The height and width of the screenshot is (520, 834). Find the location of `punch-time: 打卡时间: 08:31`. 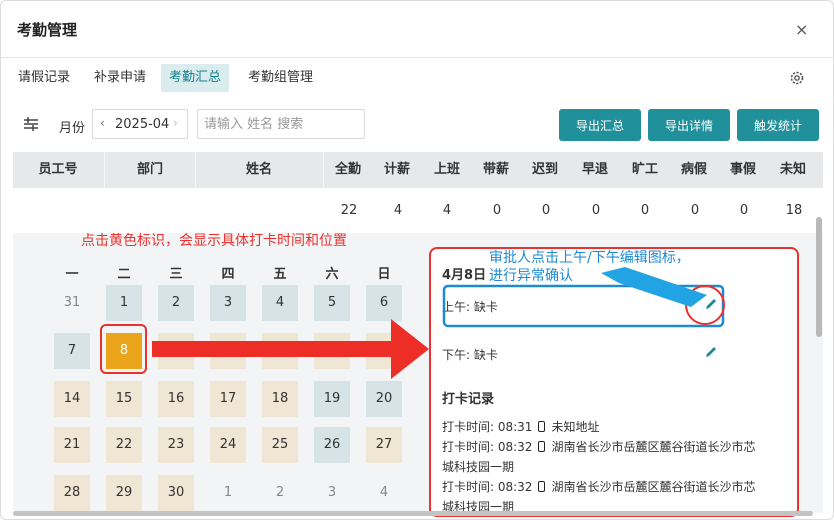

punch-time: 打卡时间: 08:31 is located at coordinates (487, 427).